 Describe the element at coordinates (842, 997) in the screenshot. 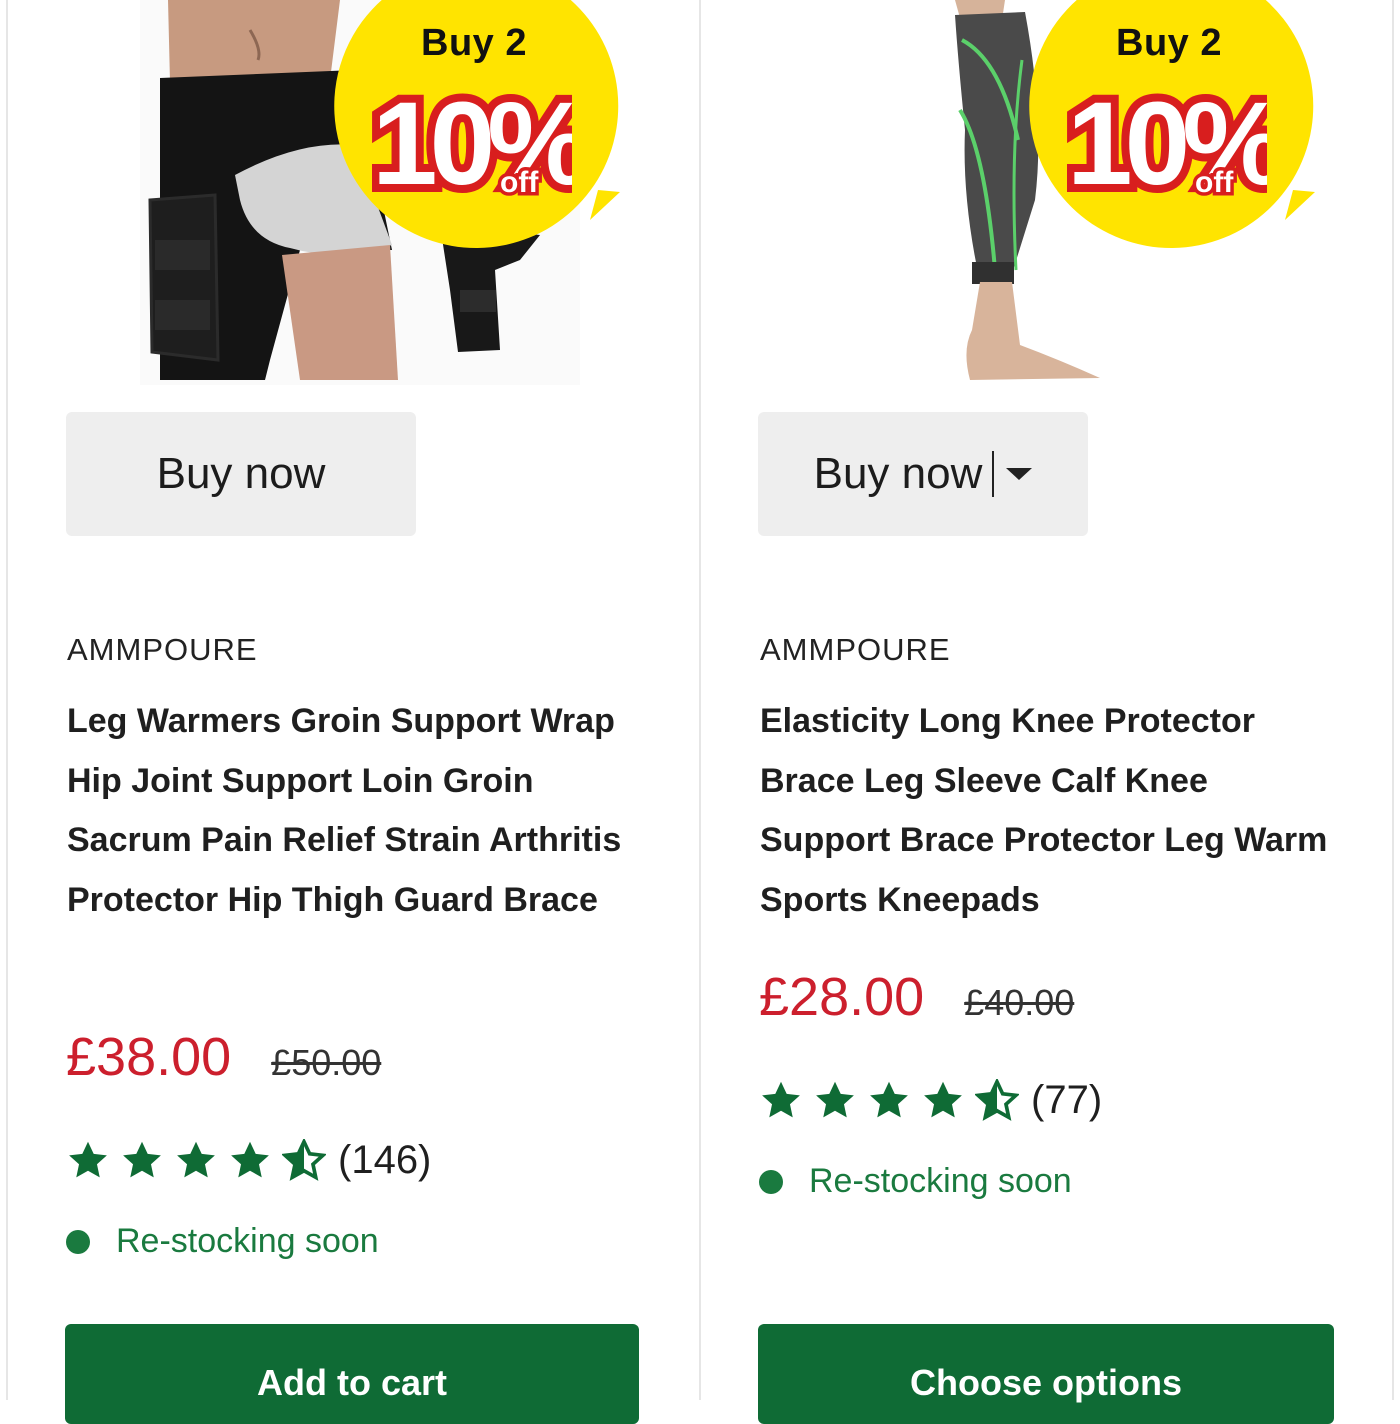

I see `sale-price: £28.00` at that location.